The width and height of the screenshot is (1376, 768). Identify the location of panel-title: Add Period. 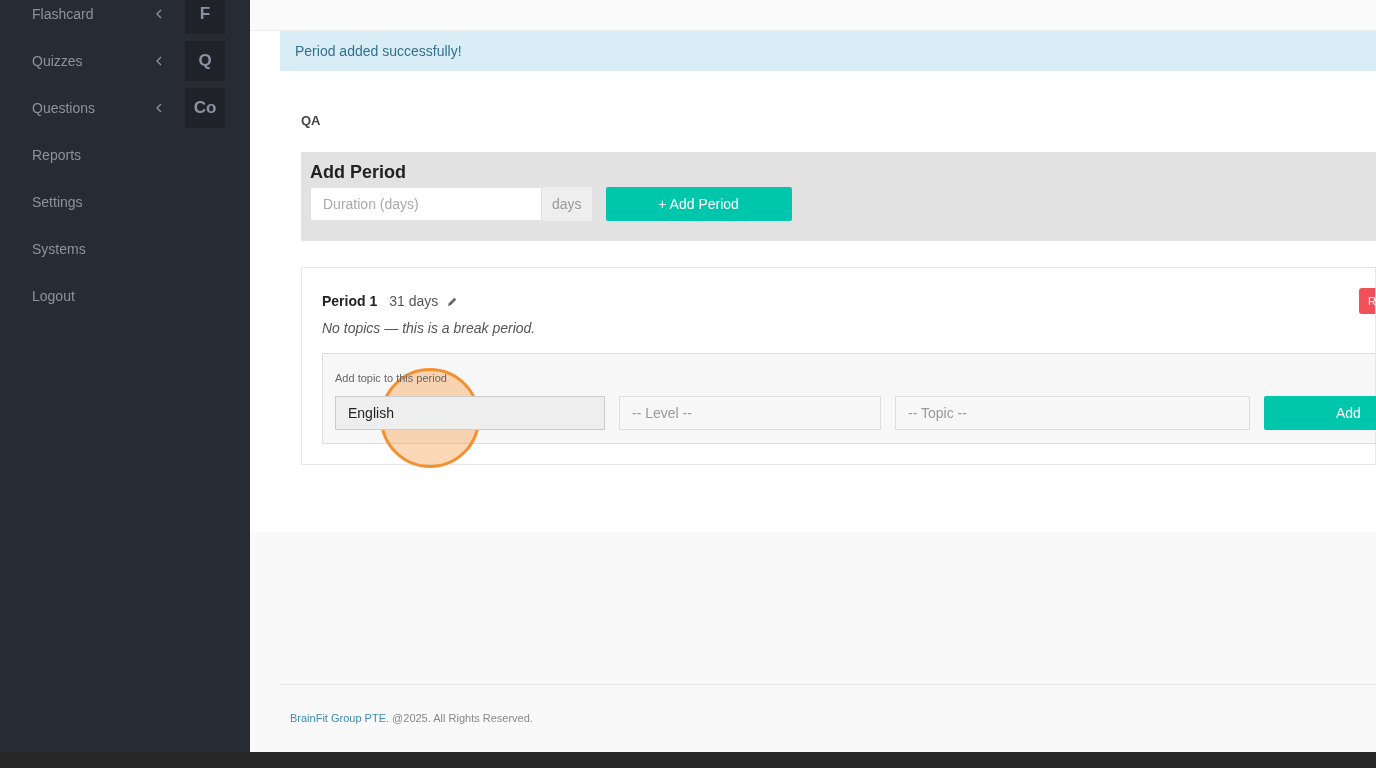
(358, 172).